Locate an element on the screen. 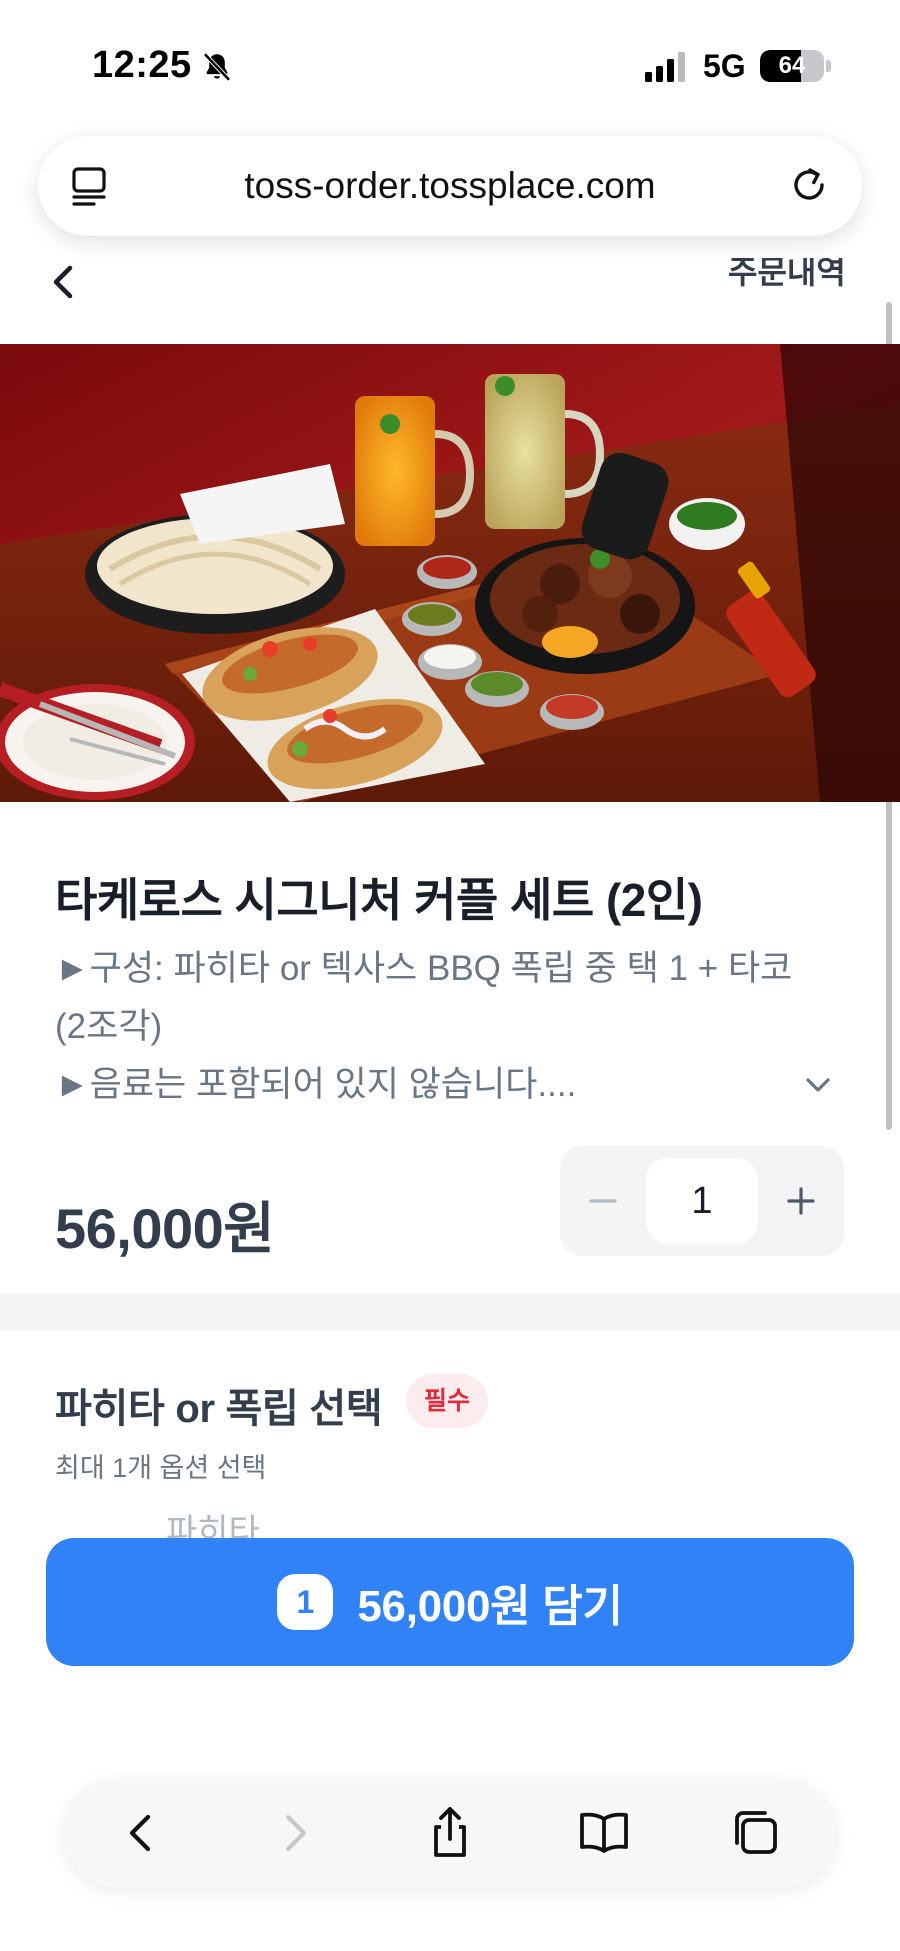 The height and width of the screenshot is (1951, 900). decrease-button is located at coordinates (603, 1201).